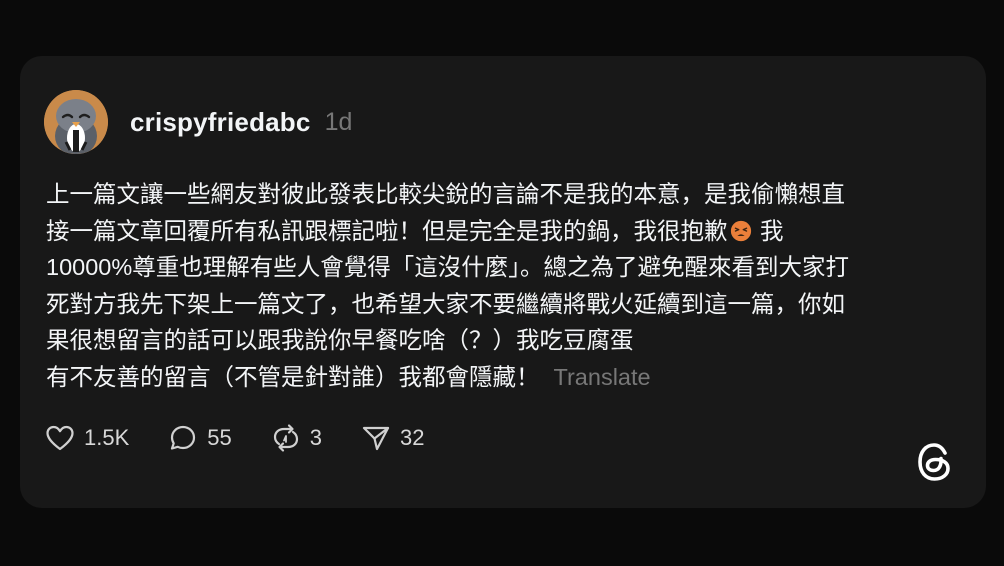  I want to click on comment-button: 55, so click(199, 438).